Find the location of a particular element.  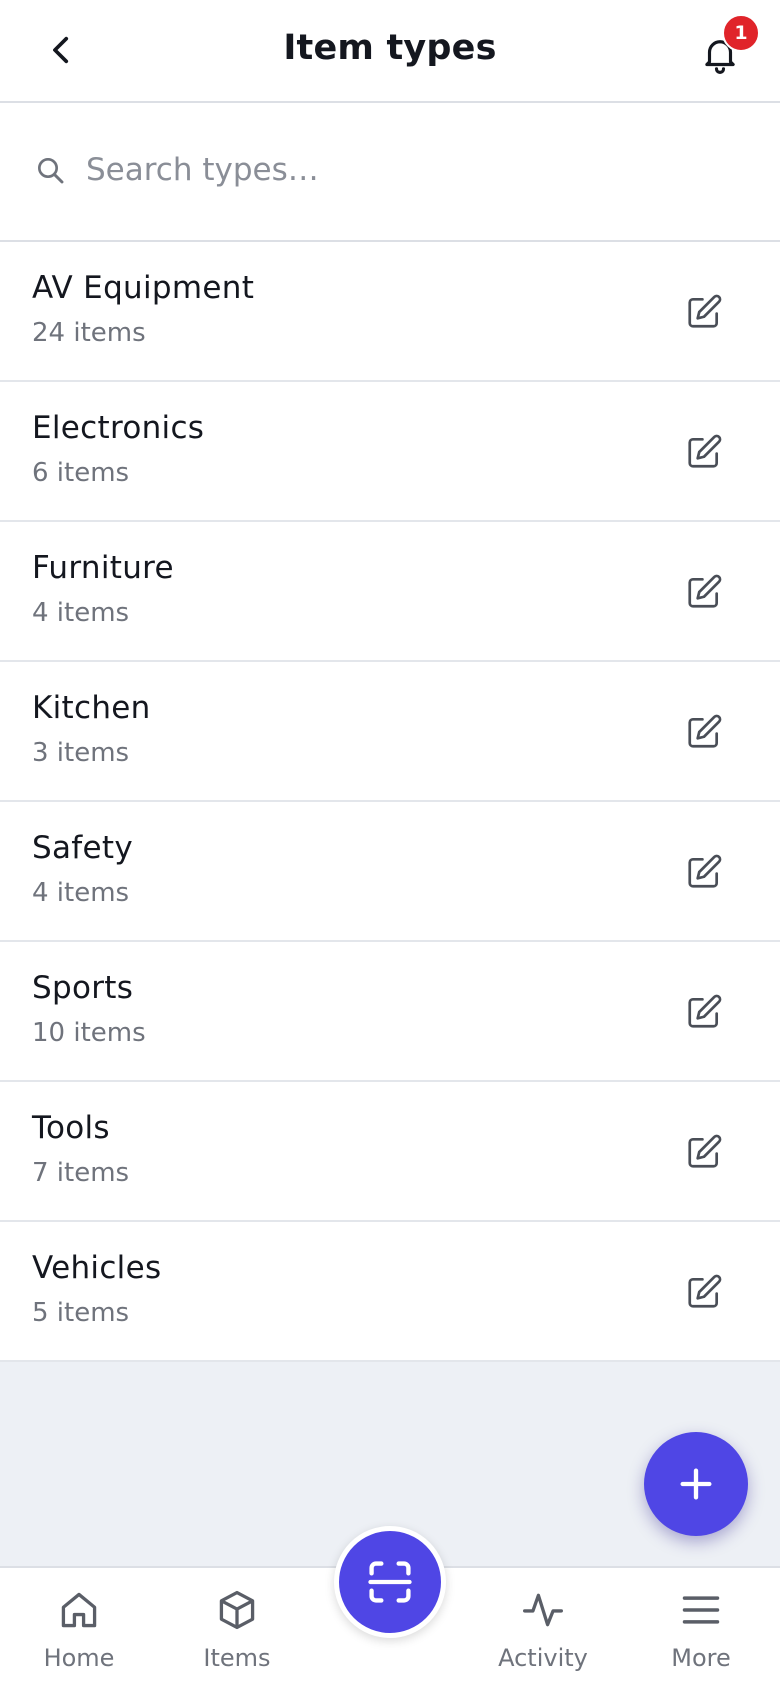

type-count: 3 items is located at coordinates (81, 753).